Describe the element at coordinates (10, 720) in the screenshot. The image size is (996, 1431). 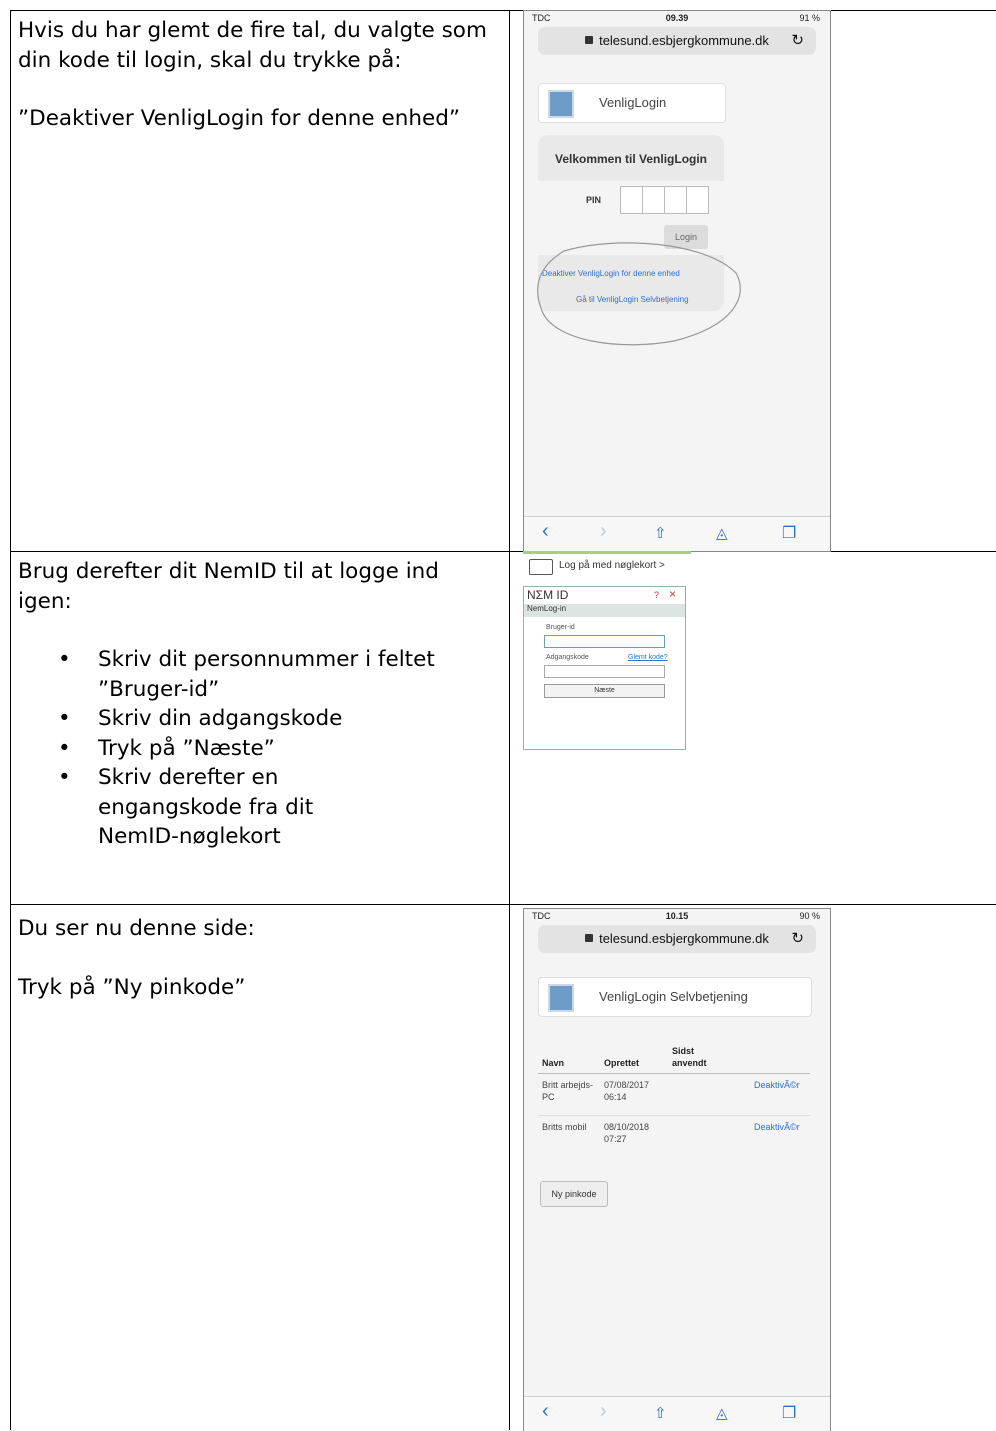
I see `table-border-left` at that location.